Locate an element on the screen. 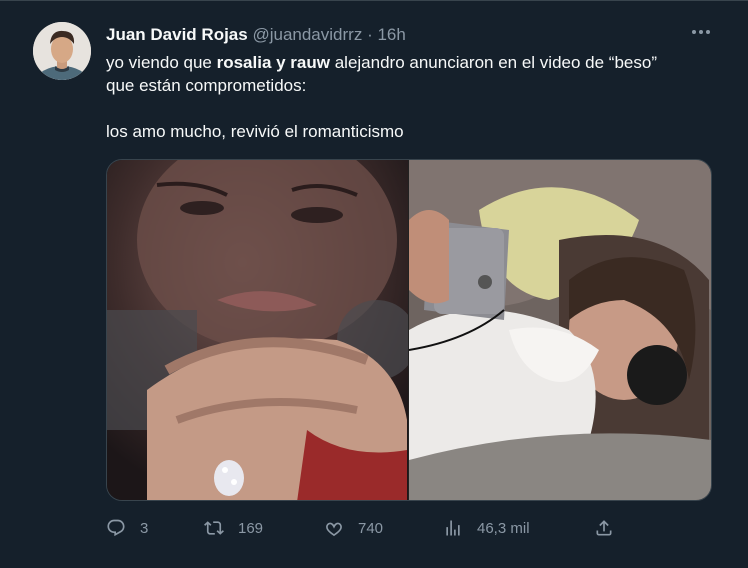  like-count: 740 is located at coordinates (371, 528).